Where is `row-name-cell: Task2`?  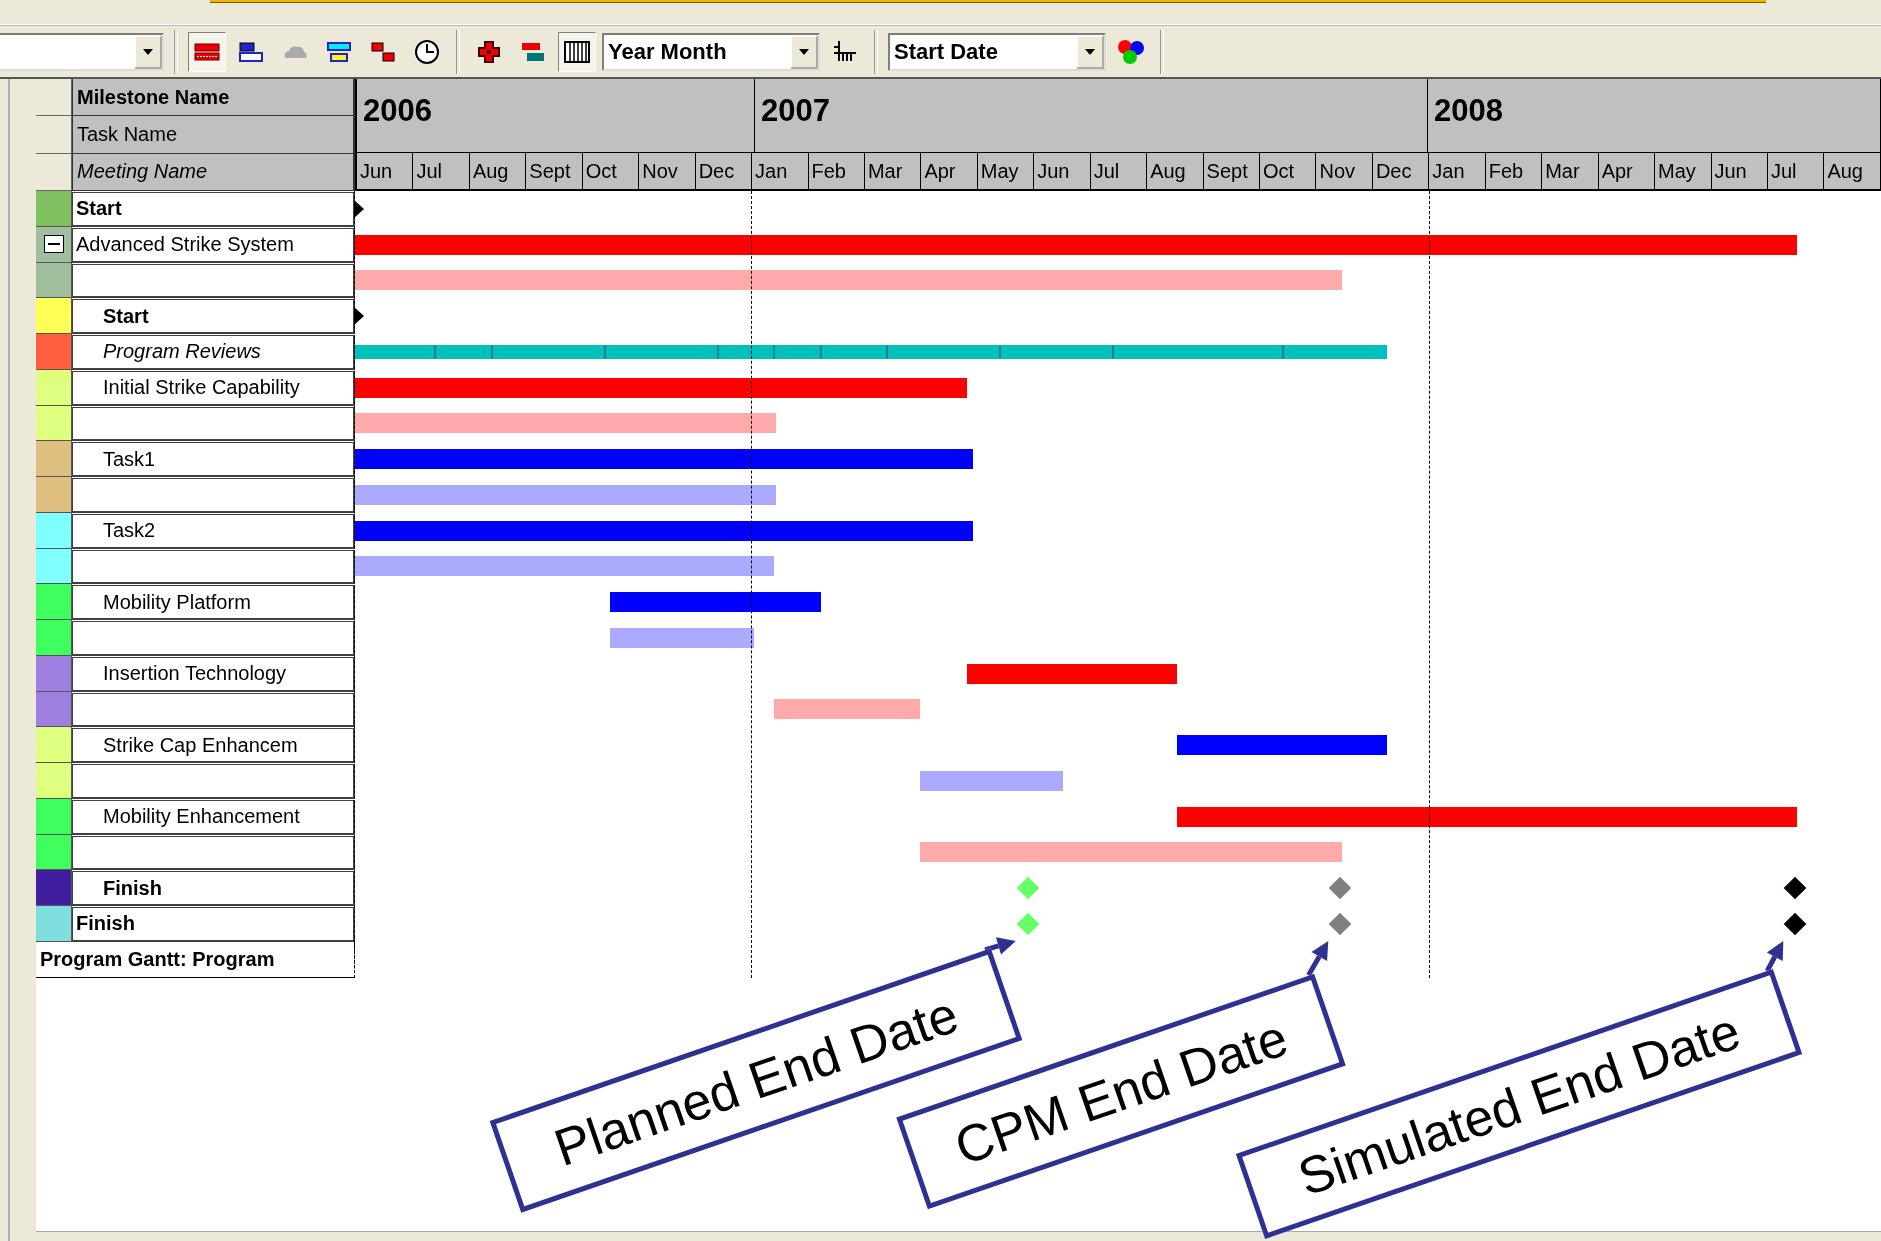 row-name-cell: Task2 is located at coordinates (213, 531).